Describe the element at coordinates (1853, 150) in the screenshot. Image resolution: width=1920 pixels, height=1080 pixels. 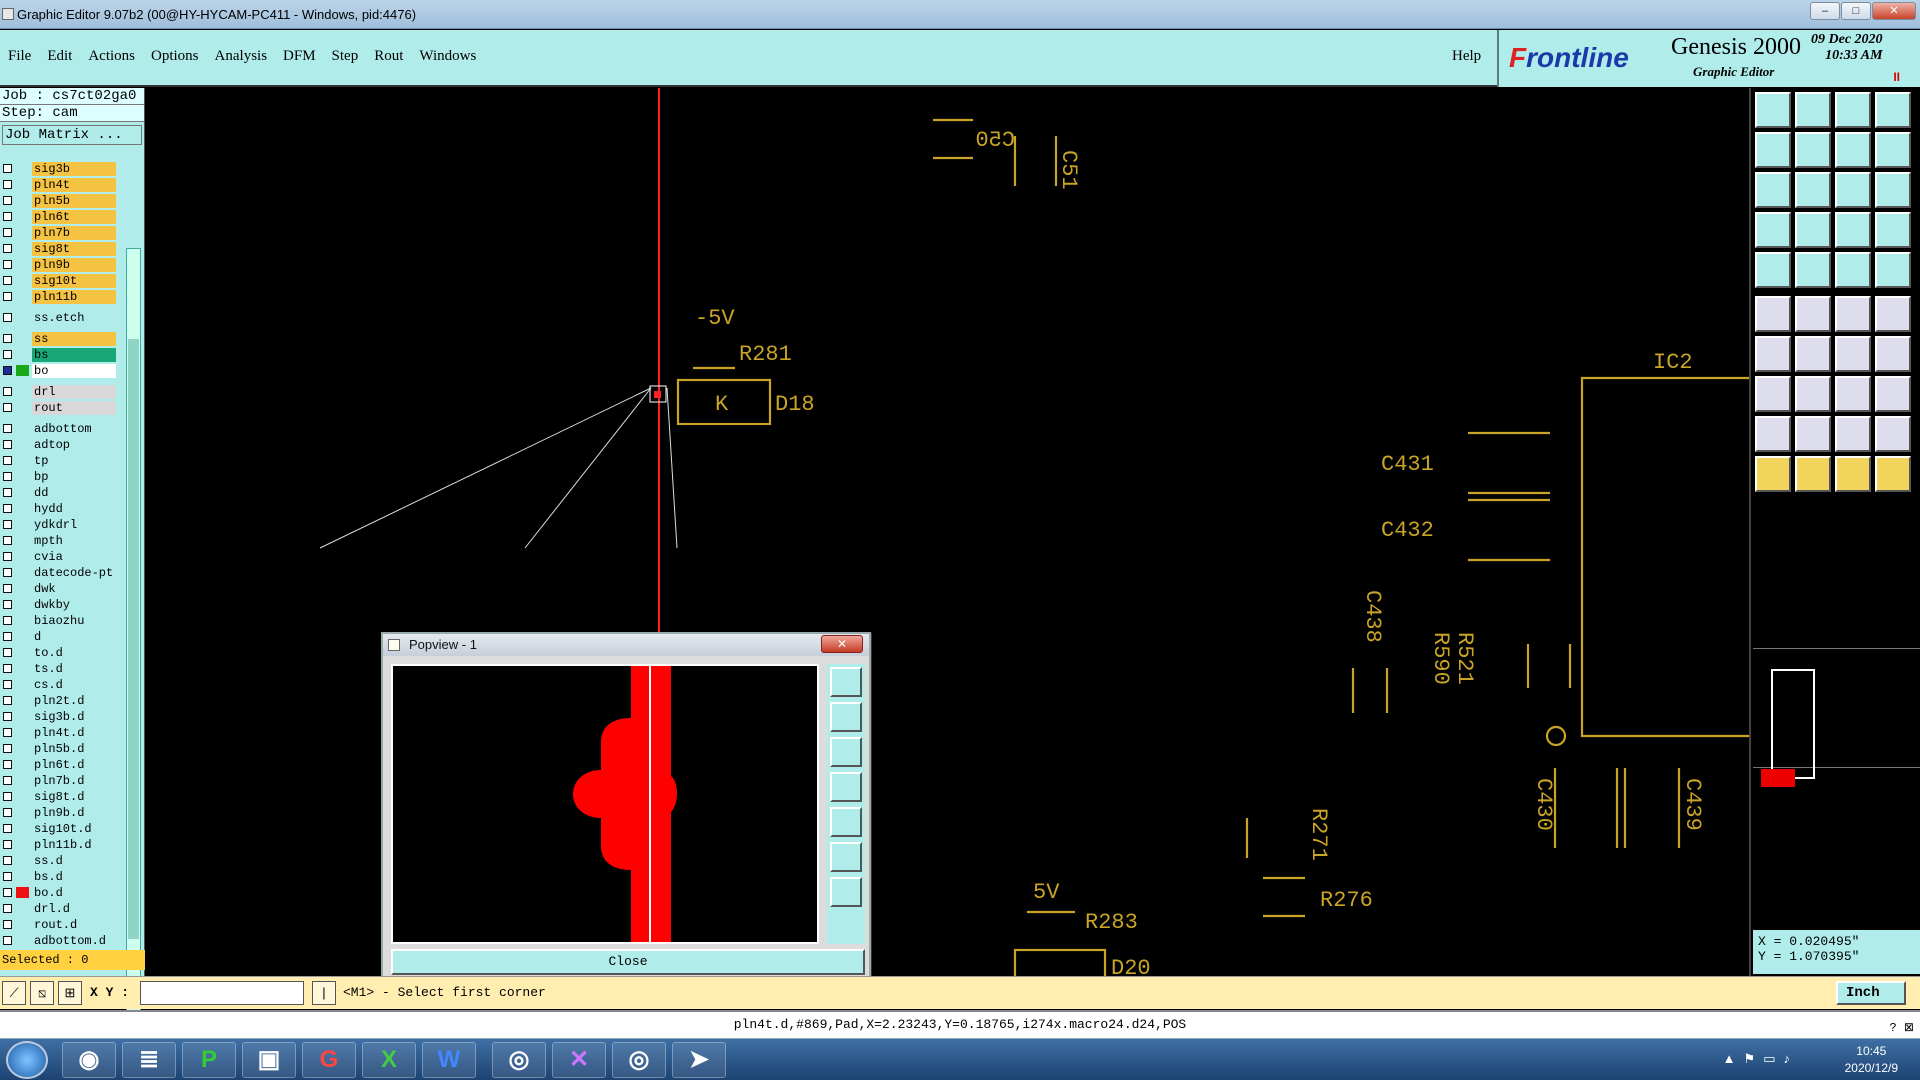
I see `zoom-back-icon` at that location.